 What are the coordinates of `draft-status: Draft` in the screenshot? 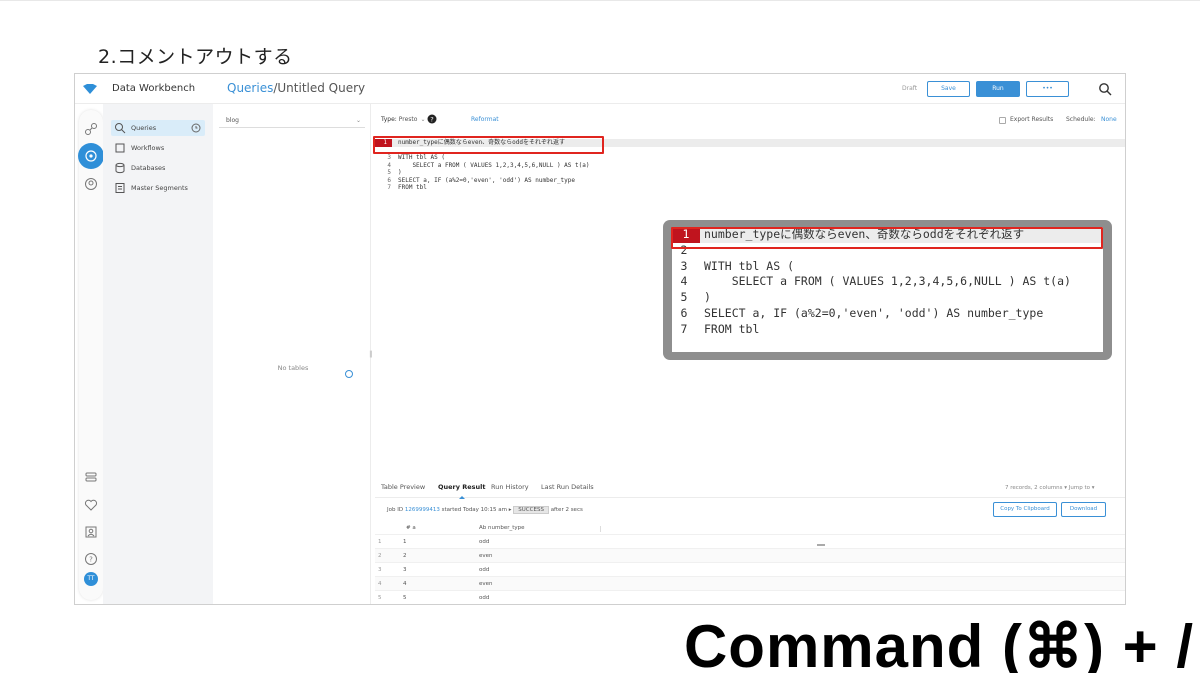 It's located at (910, 88).